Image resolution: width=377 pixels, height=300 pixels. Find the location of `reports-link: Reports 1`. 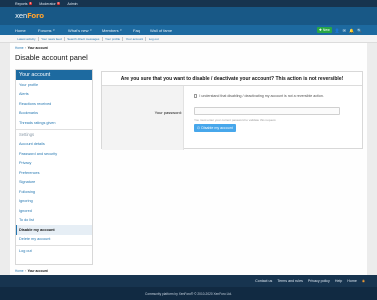

reports-link: Reports 1 is located at coordinates (24, 3).